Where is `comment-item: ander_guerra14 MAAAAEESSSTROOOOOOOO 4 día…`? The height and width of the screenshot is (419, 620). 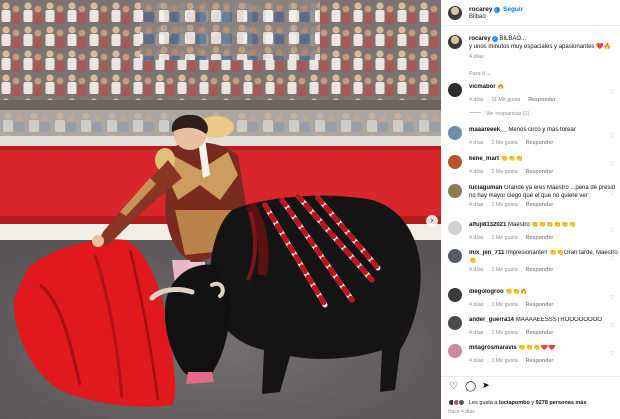
comment-item: ander_guerra14 MAAAAEESSSTROOOOOOOO 4 día… is located at coordinates (530, 329).